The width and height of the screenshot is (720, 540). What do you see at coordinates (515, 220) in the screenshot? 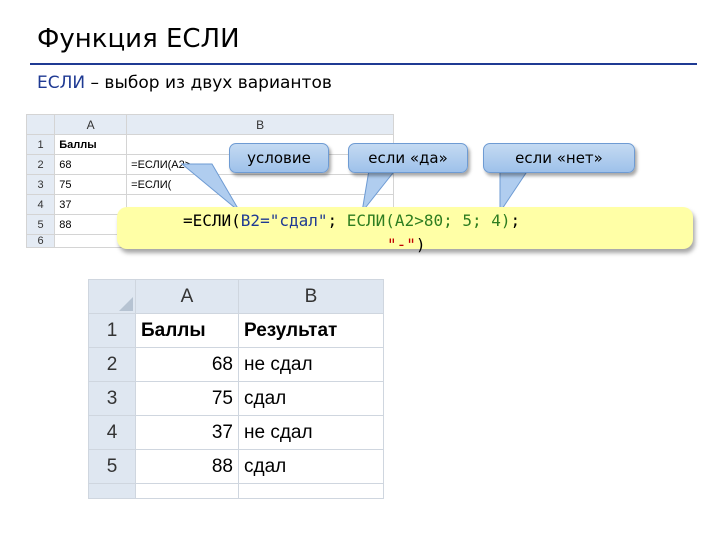
I see `formula-suffix: ;` at bounding box center [515, 220].